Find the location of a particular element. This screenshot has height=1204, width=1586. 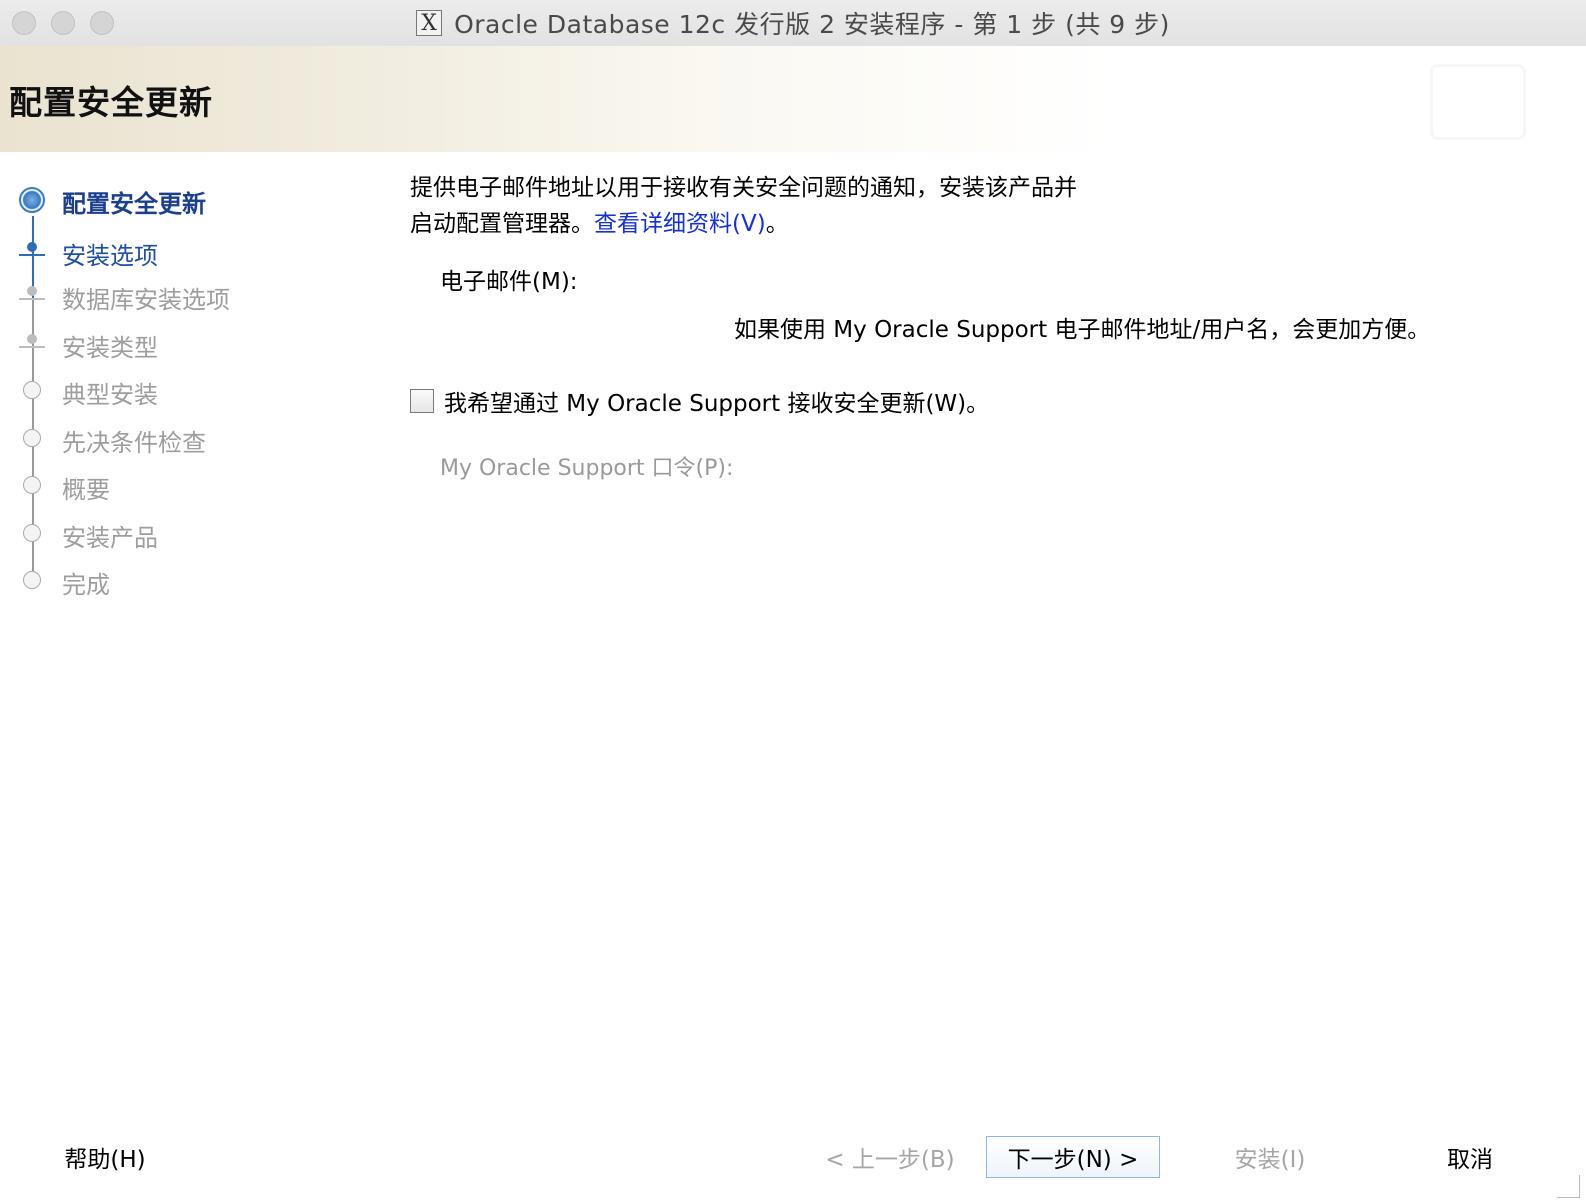

step-label: 安装选项 is located at coordinates (110, 256).